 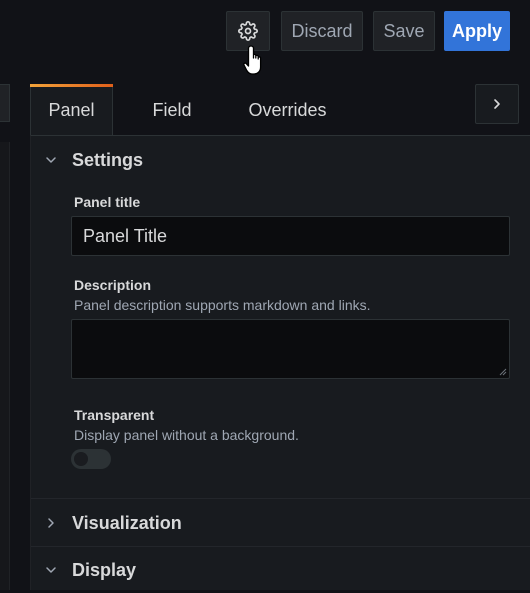 What do you see at coordinates (186, 435) in the screenshot?
I see `transparent-hint: Display panel without a background.` at bounding box center [186, 435].